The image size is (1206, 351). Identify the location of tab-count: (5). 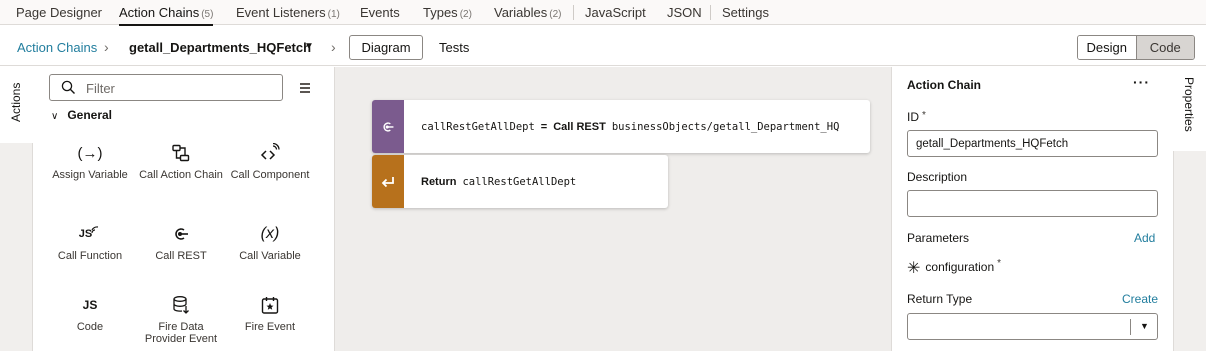
(207, 14).